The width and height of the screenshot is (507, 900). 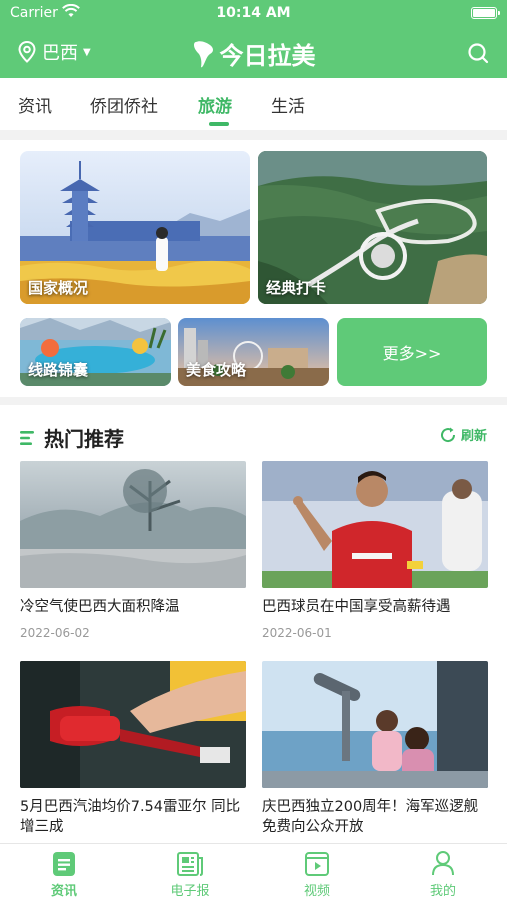 What do you see at coordinates (219, 124) in the screenshot?
I see `active-tab-indicator` at bounding box center [219, 124].